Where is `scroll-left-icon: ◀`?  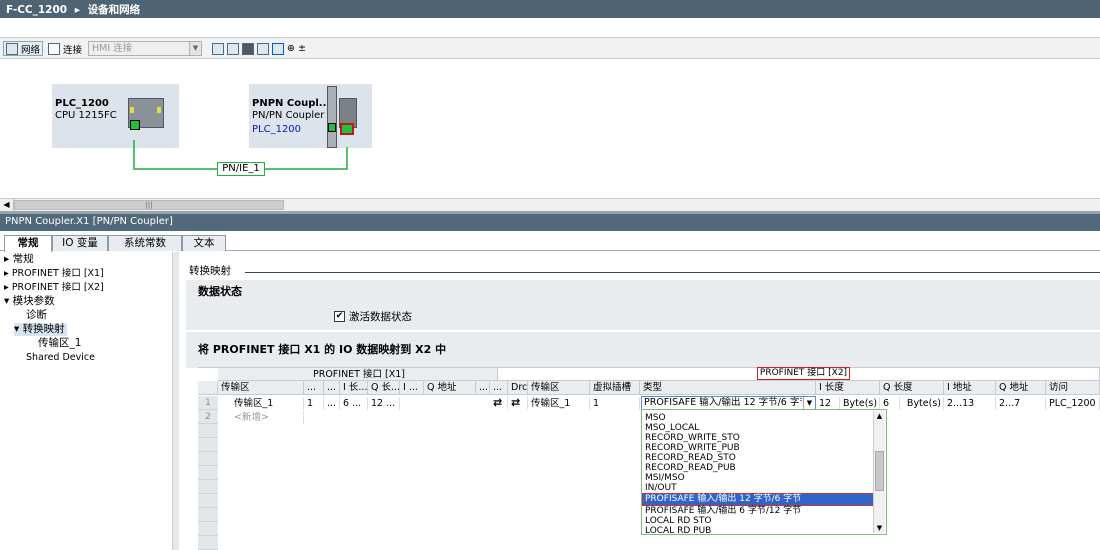 scroll-left-icon: ◀ is located at coordinates (7, 205).